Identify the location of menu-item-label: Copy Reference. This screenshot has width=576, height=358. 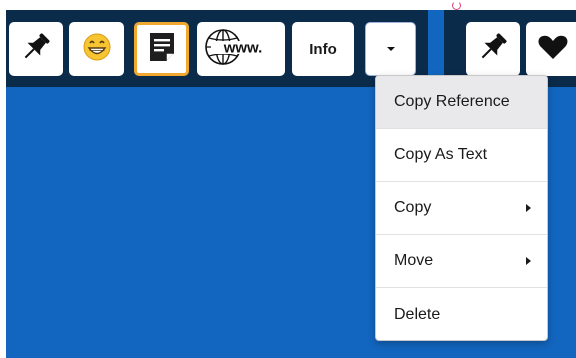
(452, 101).